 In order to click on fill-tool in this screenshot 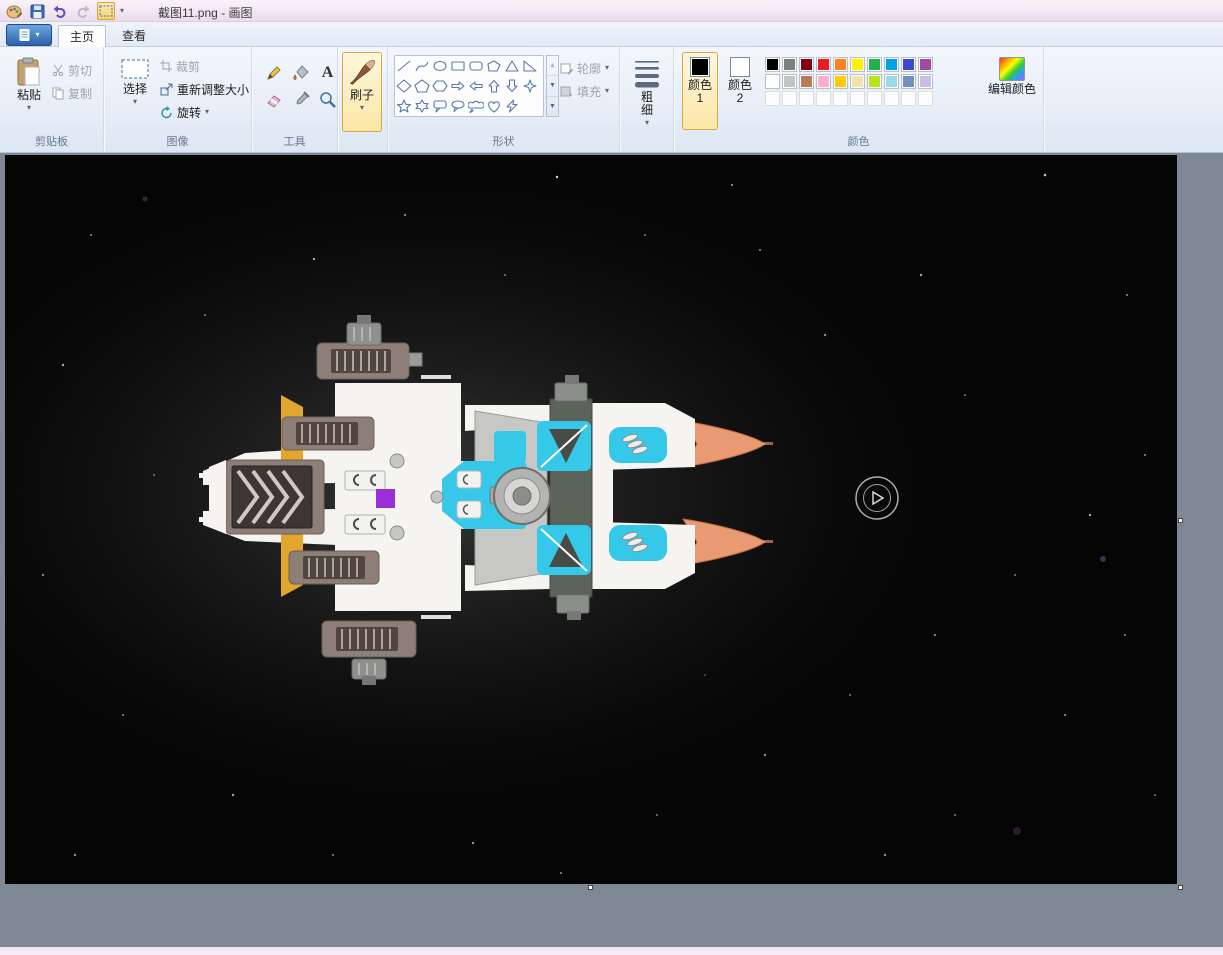, I will do `click(300, 72)`.